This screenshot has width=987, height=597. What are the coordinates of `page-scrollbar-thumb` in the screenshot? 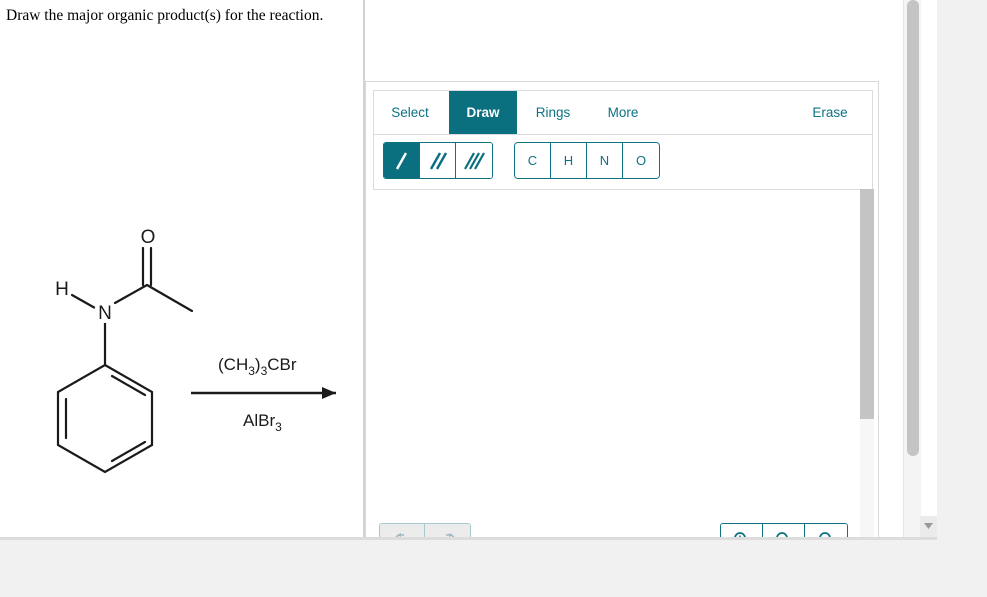 It's located at (913, 228).